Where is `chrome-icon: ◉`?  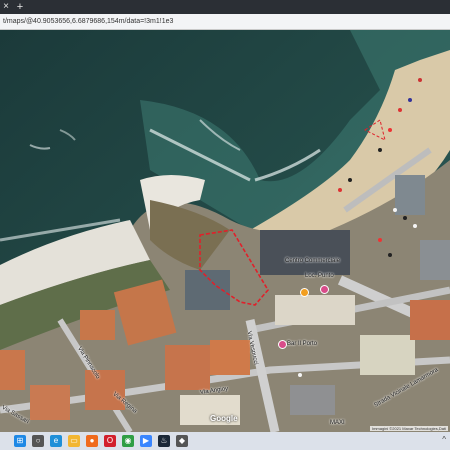
chrome-icon: ◉ is located at coordinates (128, 441).